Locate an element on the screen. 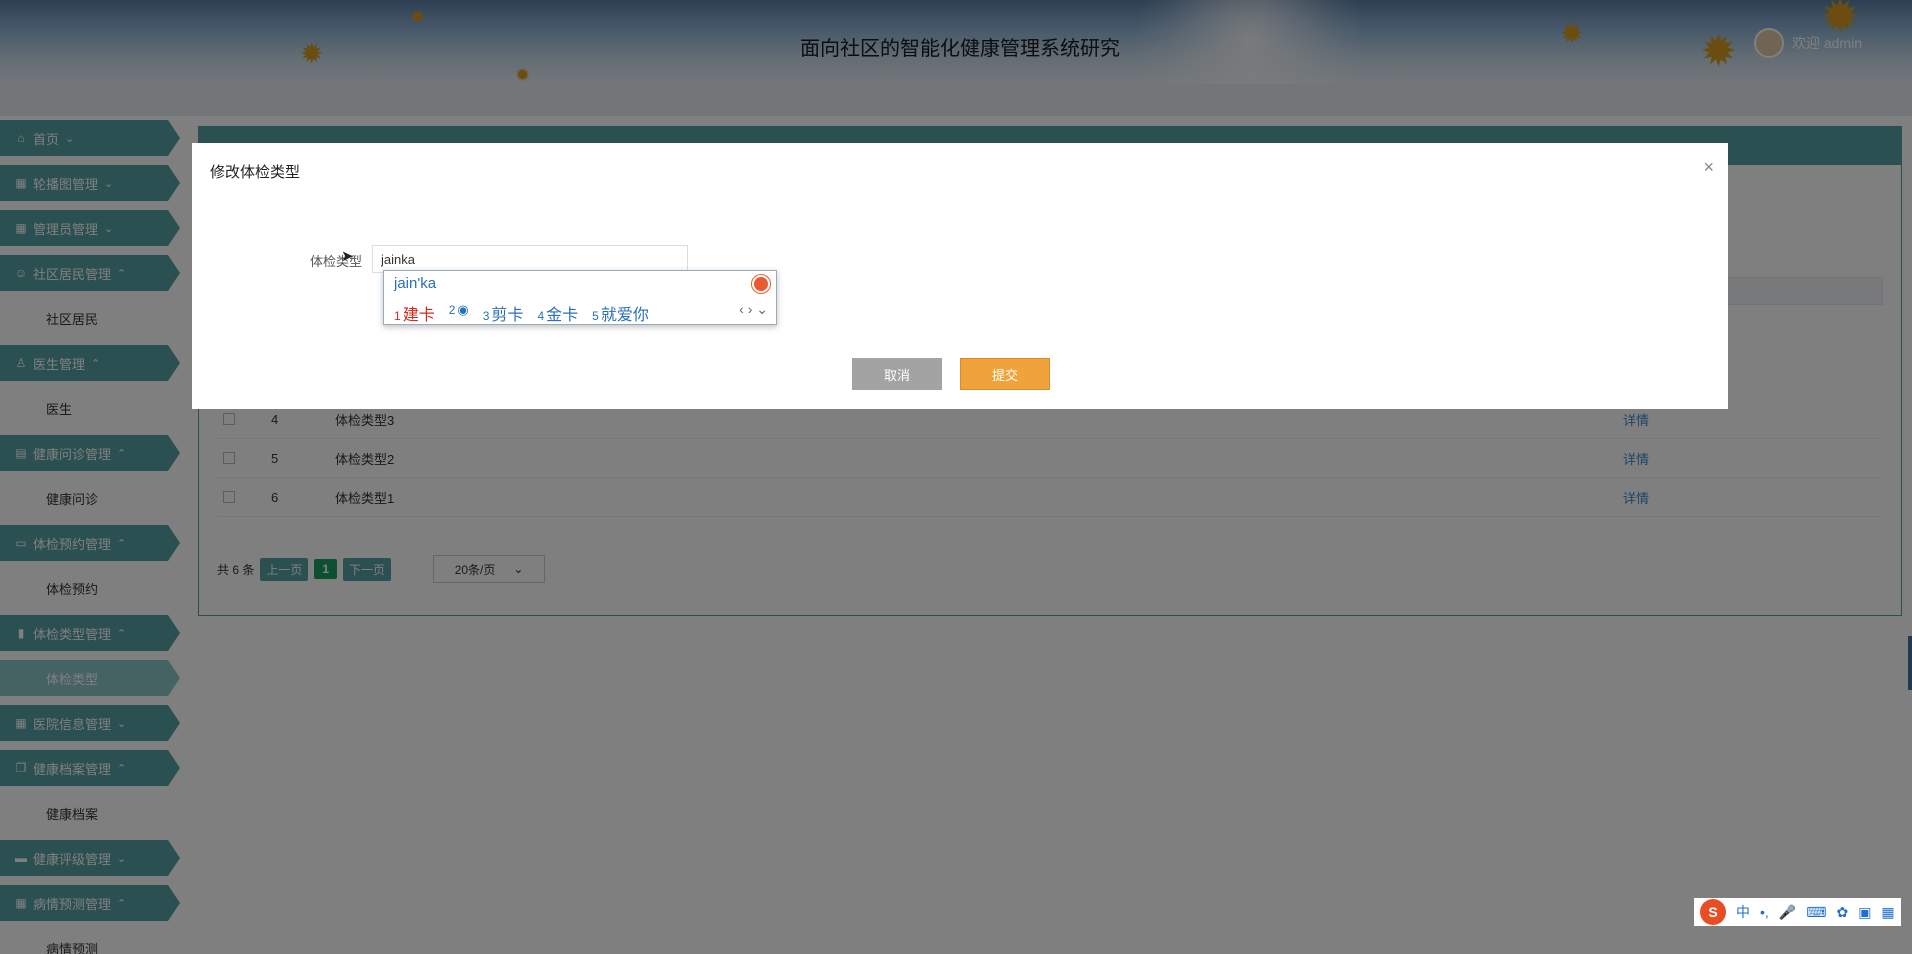  ime-candidate-index: 3 is located at coordinates (486, 316).